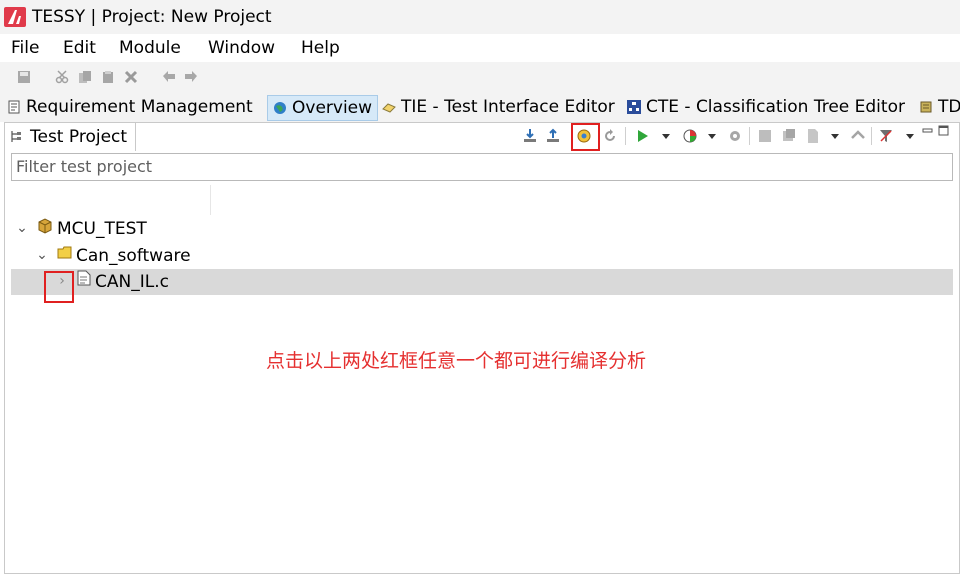 This screenshot has height=574, width=960. What do you see at coordinates (643, 136) in the screenshot?
I see `execute-icon` at bounding box center [643, 136].